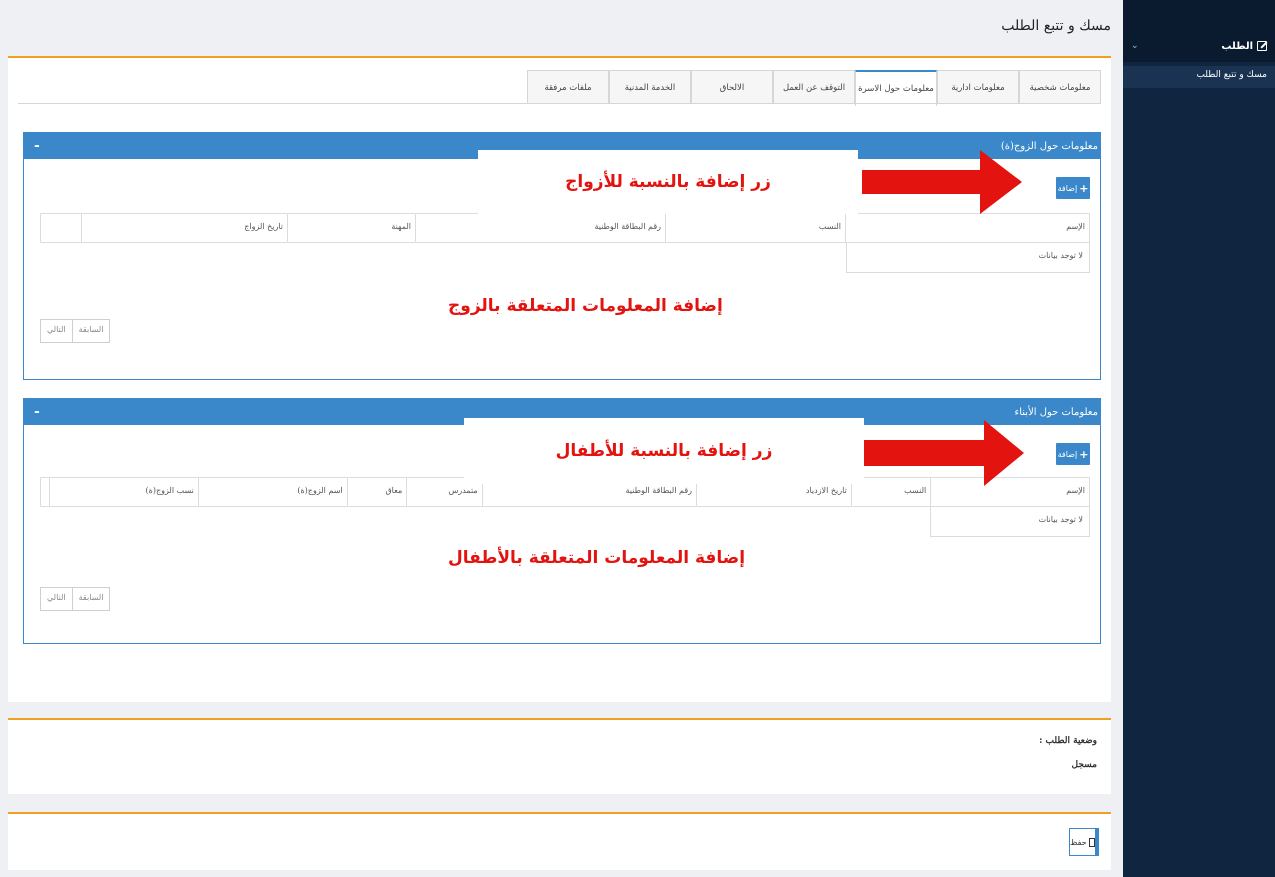 The height and width of the screenshot is (877, 1275). What do you see at coordinates (1060, 87) in the screenshot?
I see `tab-personal-info: معلومات شخصية` at bounding box center [1060, 87].